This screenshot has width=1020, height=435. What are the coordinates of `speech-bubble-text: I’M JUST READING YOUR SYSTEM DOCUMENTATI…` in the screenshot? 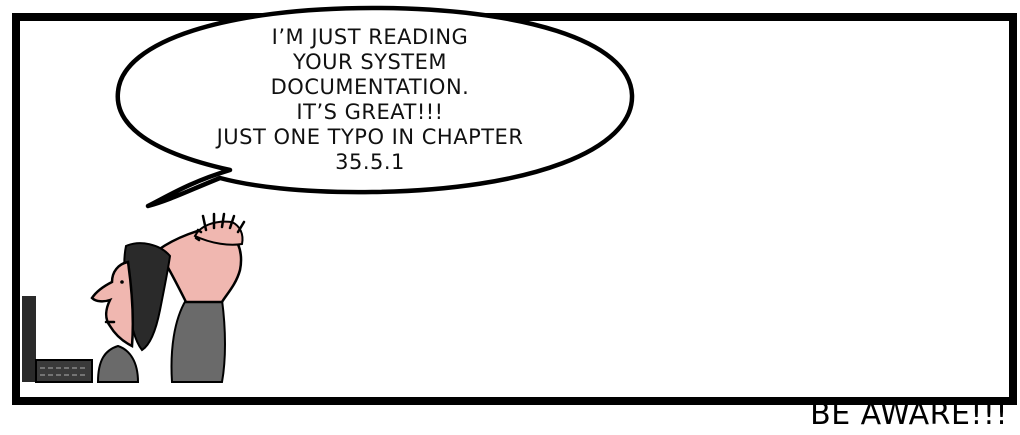 It's located at (370, 100).